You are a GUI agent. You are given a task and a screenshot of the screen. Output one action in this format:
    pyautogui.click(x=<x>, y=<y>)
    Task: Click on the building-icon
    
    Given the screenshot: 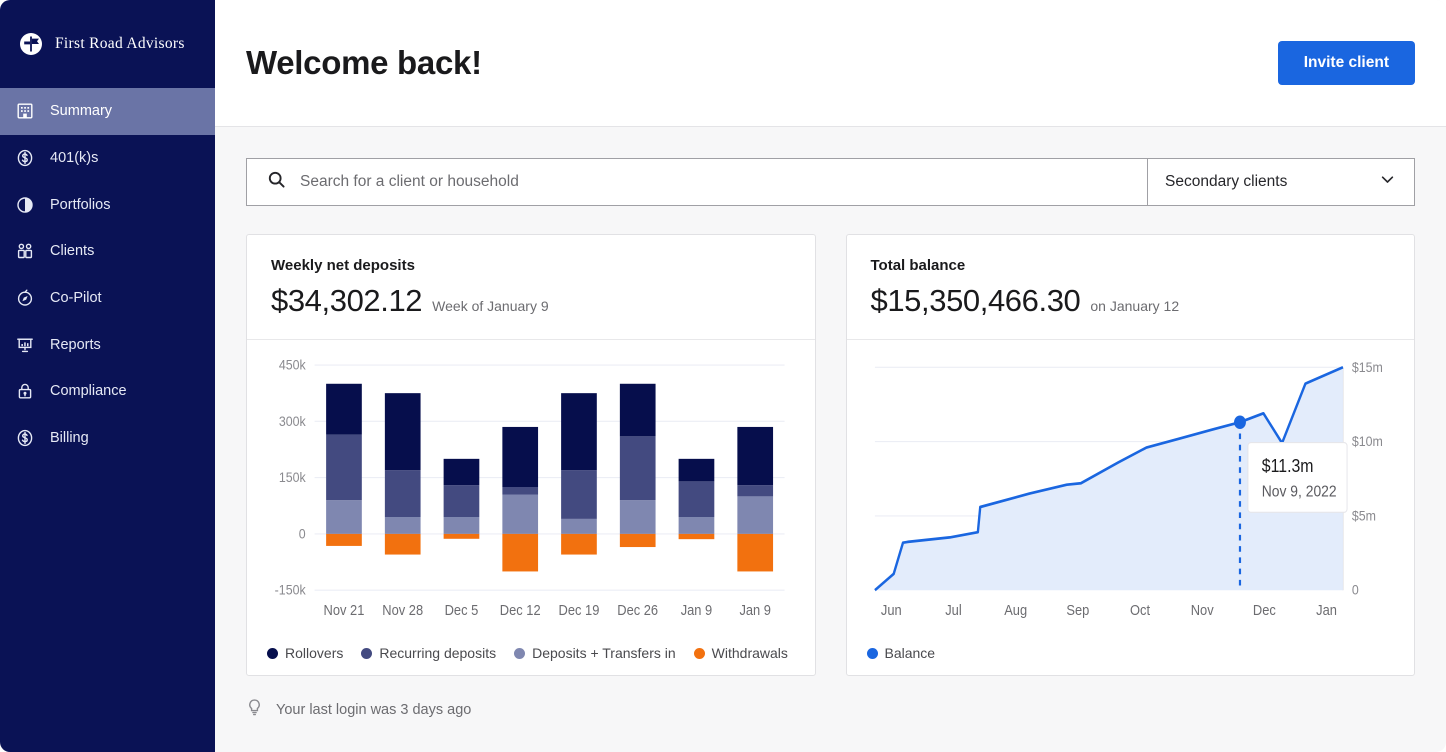 What is the action you would take?
    pyautogui.click(x=25, y=111)
    